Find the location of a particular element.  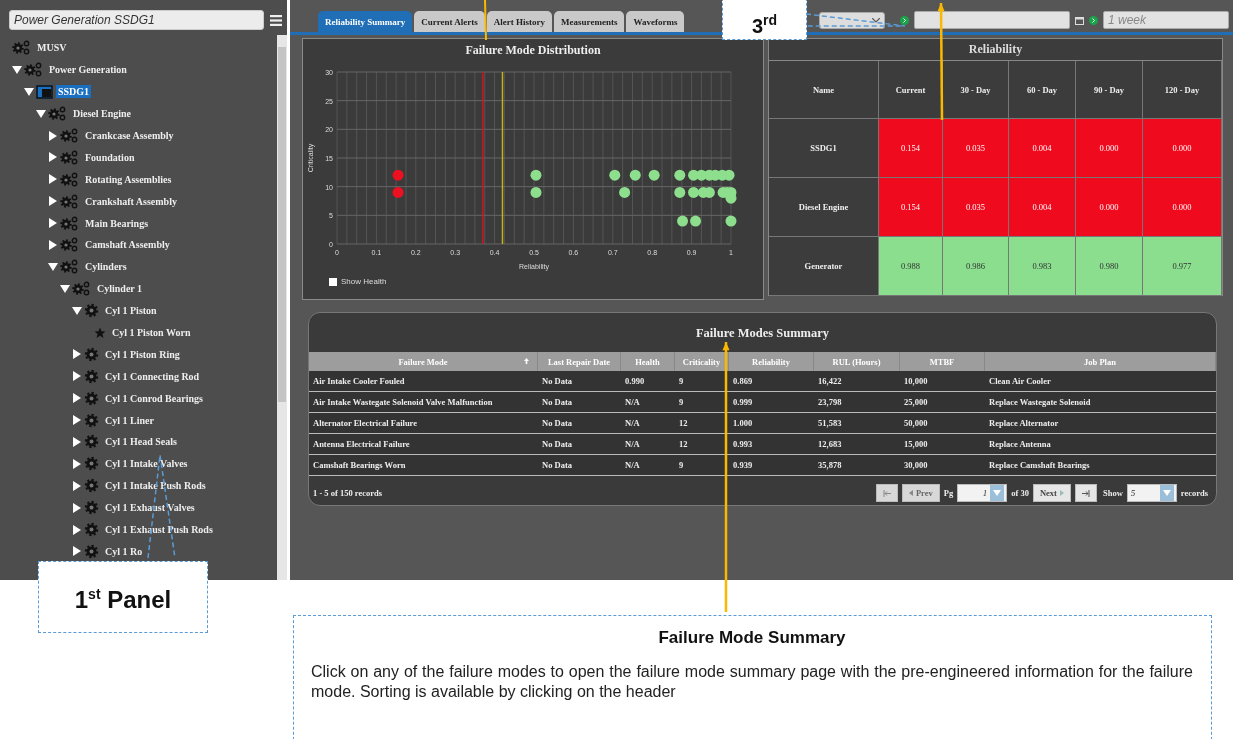

table-cell: Replace Antenna is located at coordinates (1100, 444).